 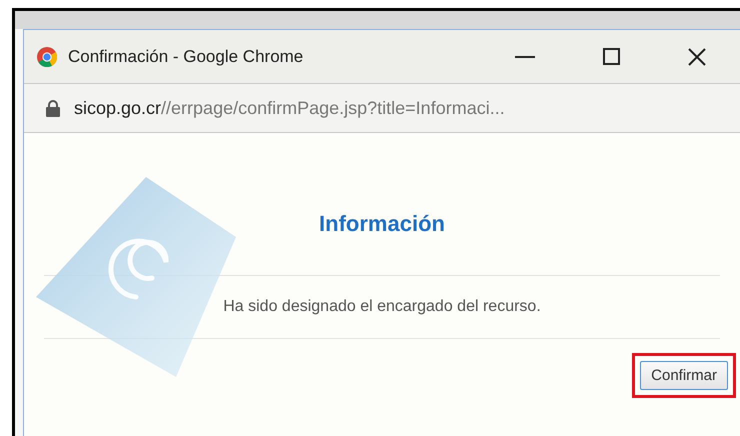 What do you see at coordinates (697, 57) in the screenshot?
I see `close-icon` at bounding box center [697, 57].